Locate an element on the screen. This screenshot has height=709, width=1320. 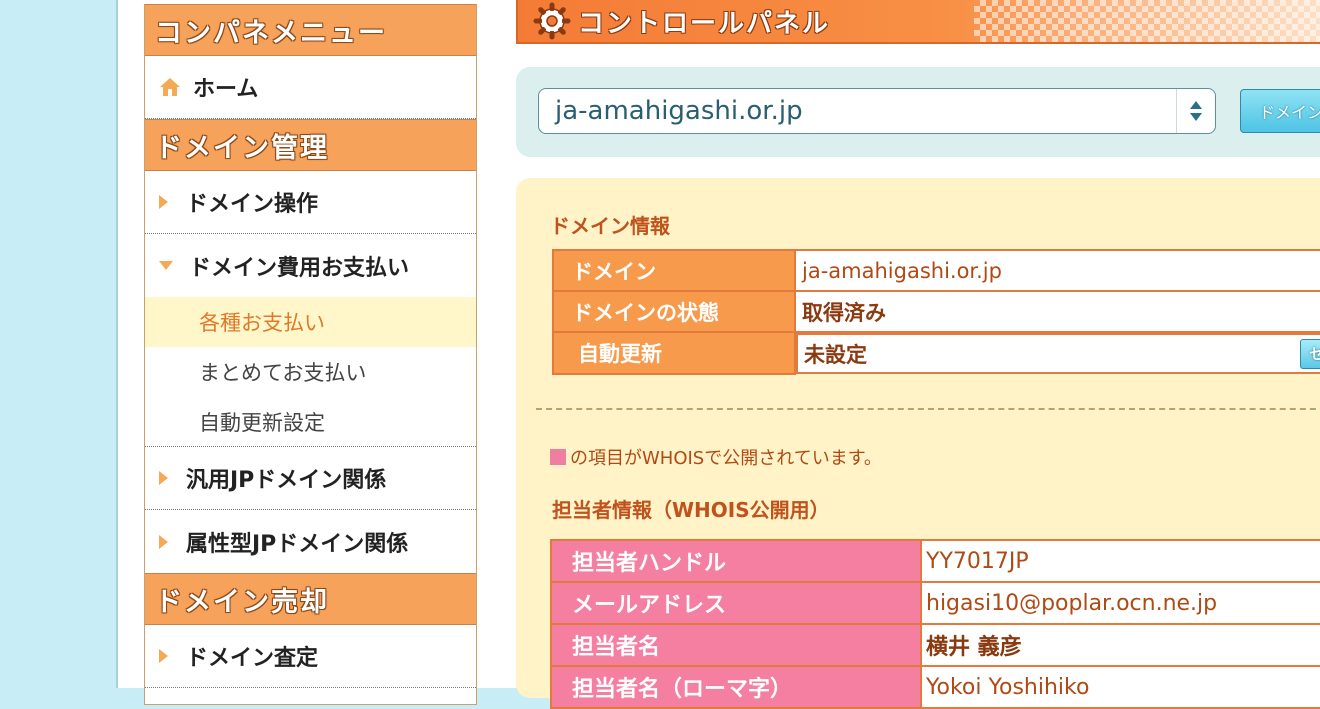
triangle-down-icon is located at coordinates (166, 265).